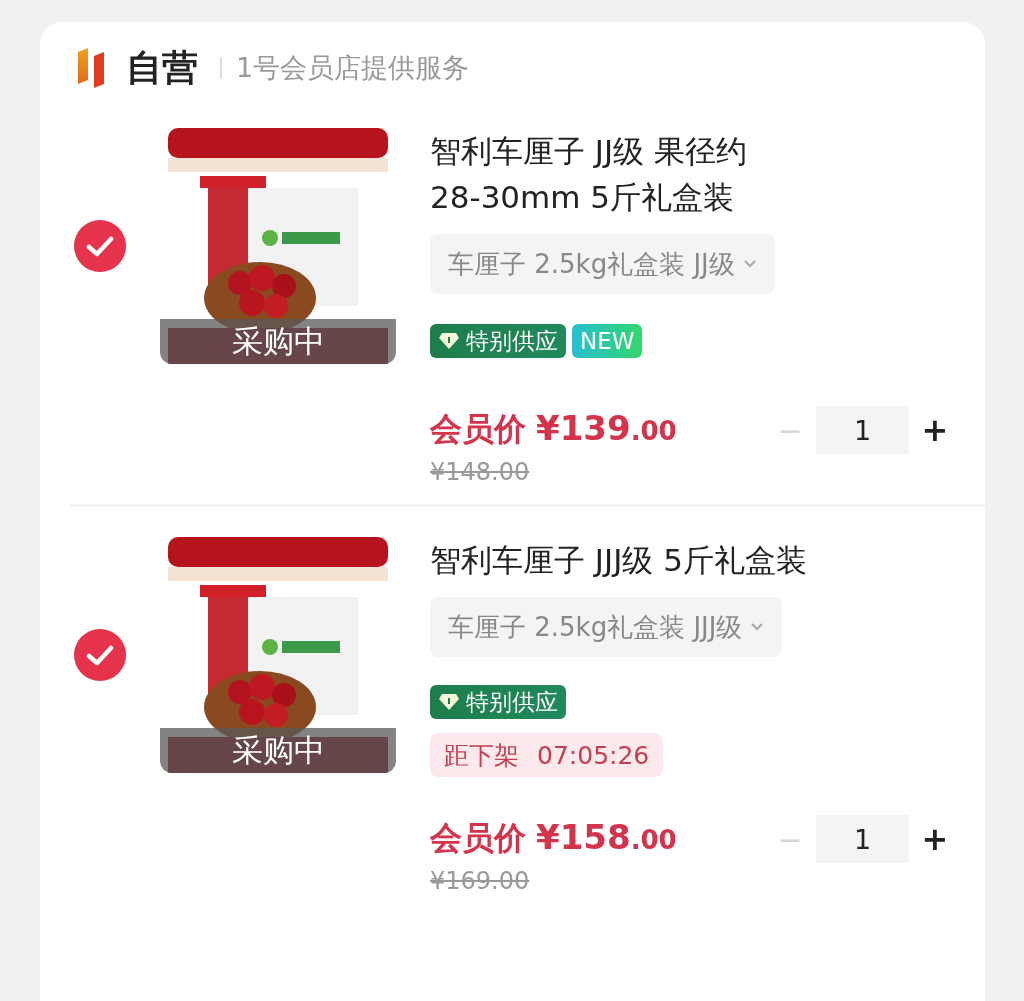 The image size is (1024, 1001). What do you see at coordinates (593, 755) in the screenshot?
I see `countdown-time: 07:05:26` at bounding box center [593, 755].